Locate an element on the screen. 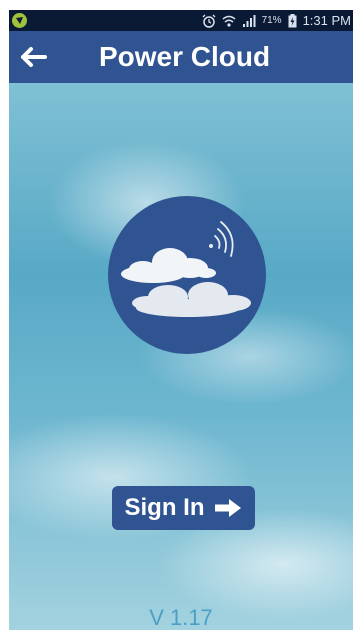  cloud-wifi-logo is located at coordinates (187, 275).